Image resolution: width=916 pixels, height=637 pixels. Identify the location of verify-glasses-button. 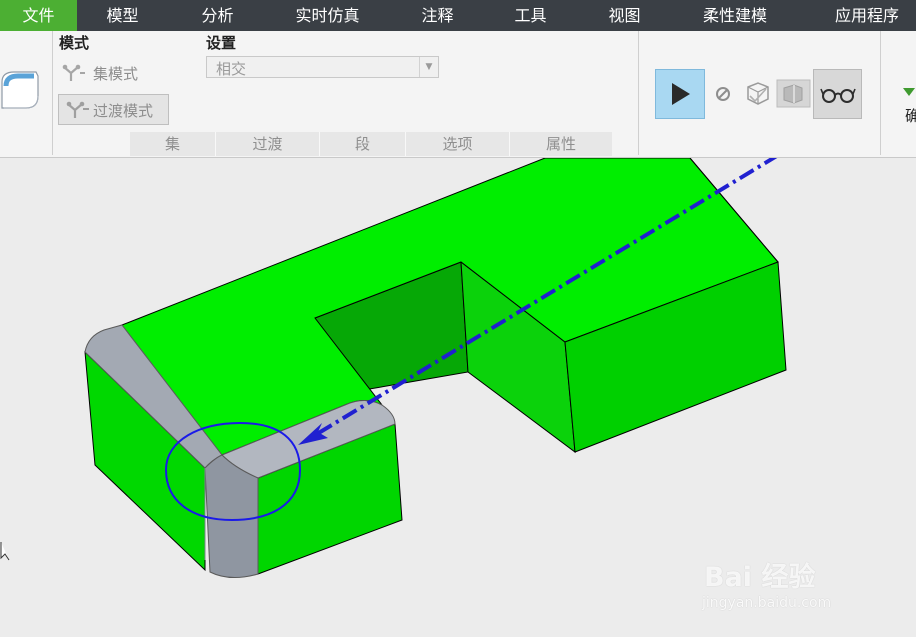
(837, 94).